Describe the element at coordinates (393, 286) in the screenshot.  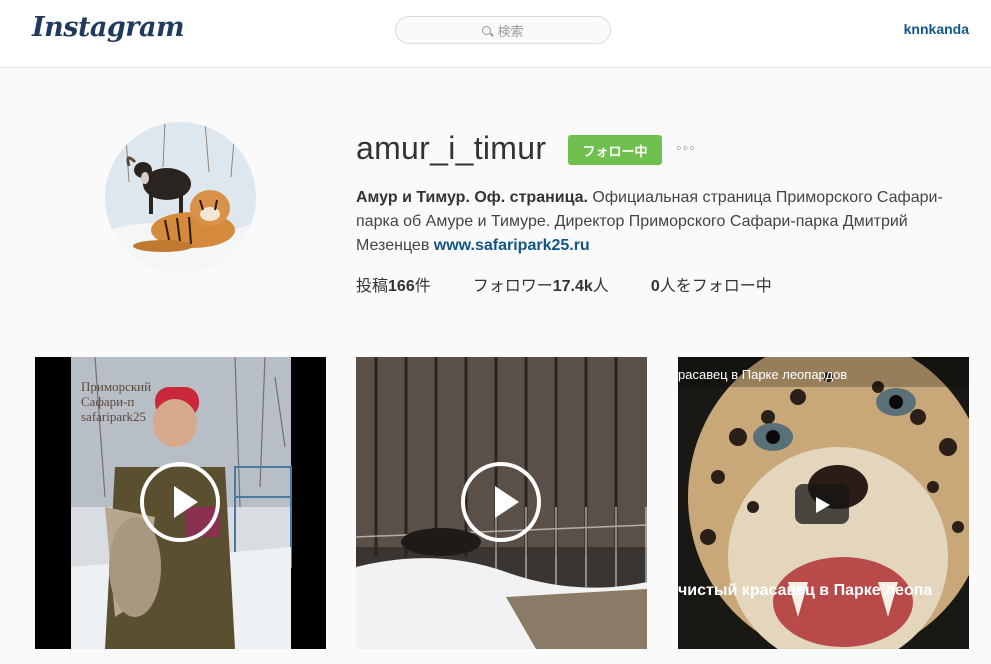
I see `posts-count: 投稿166件` at that location.